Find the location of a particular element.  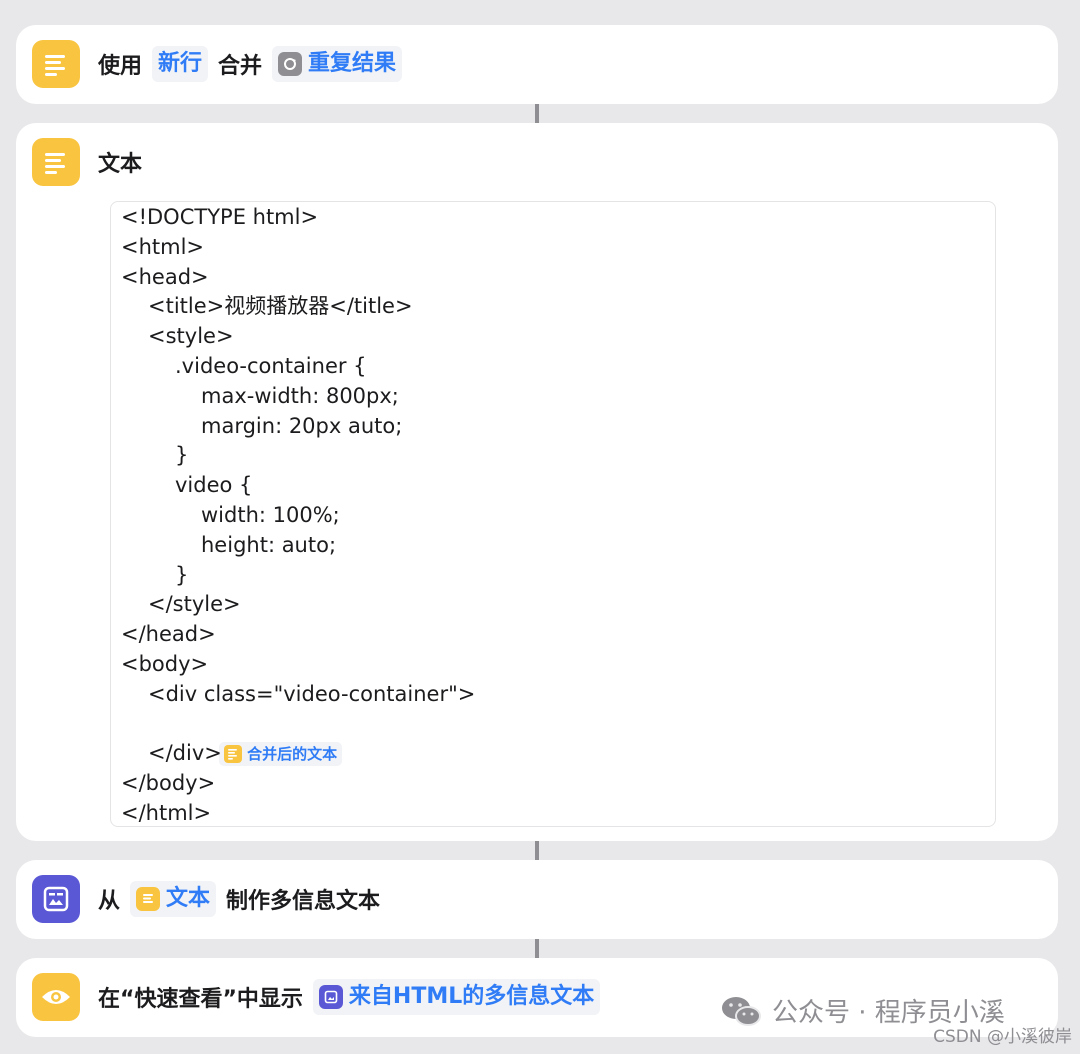

eye-icon is located at coordinates (56, 997).